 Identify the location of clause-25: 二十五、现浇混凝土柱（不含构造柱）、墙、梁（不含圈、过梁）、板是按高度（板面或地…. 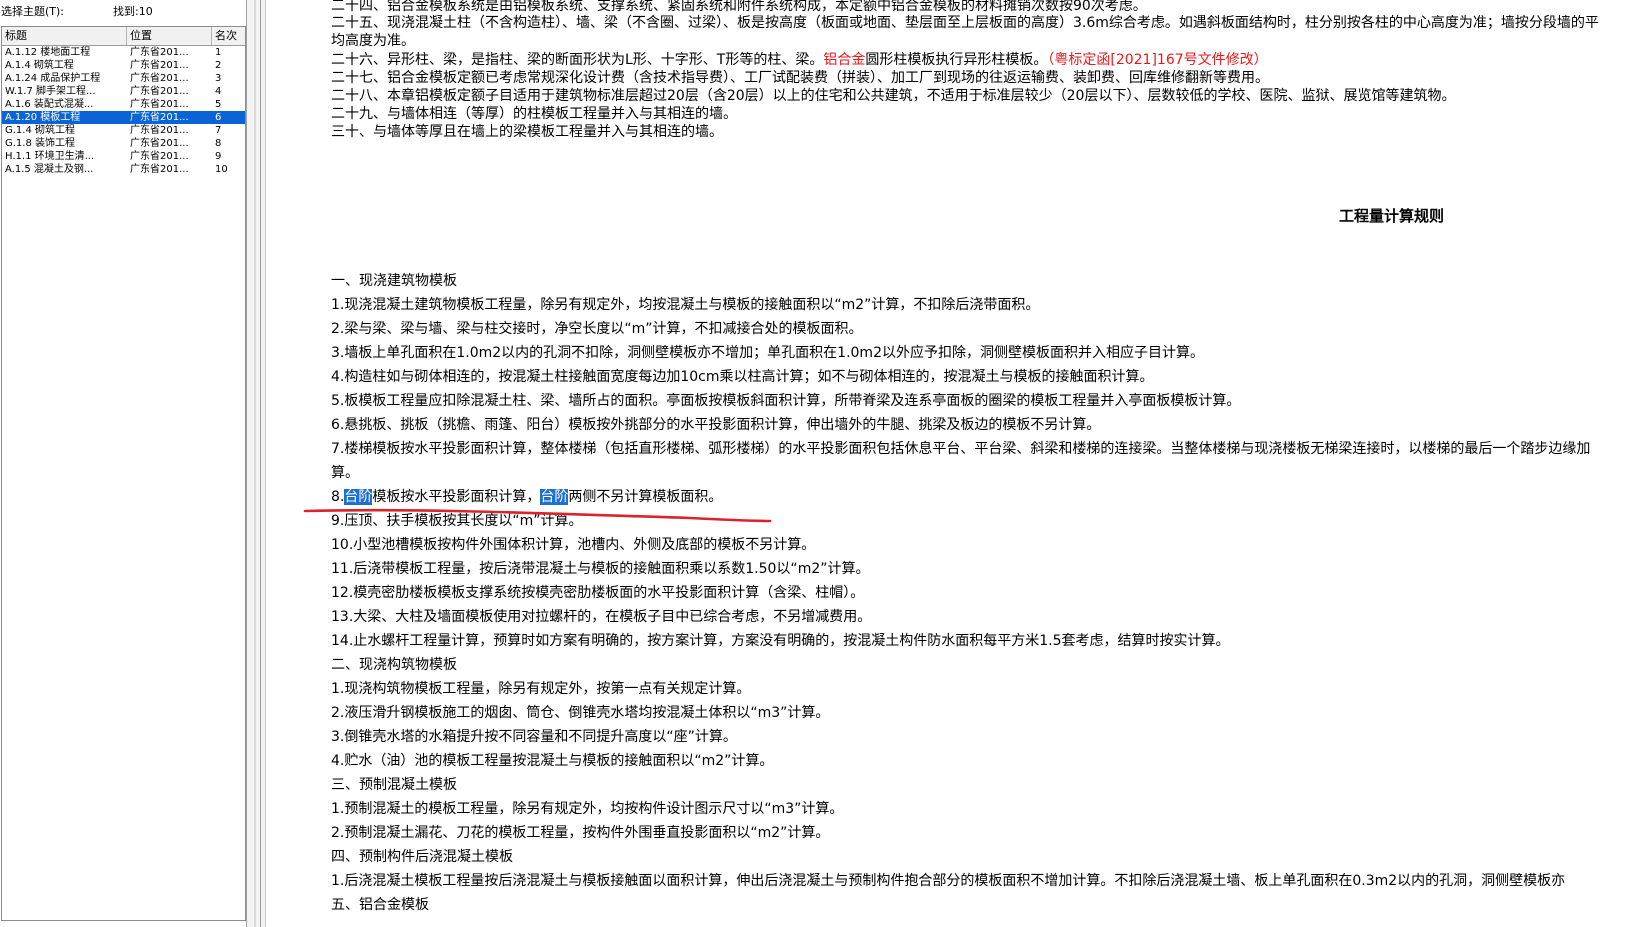
(965, 23).